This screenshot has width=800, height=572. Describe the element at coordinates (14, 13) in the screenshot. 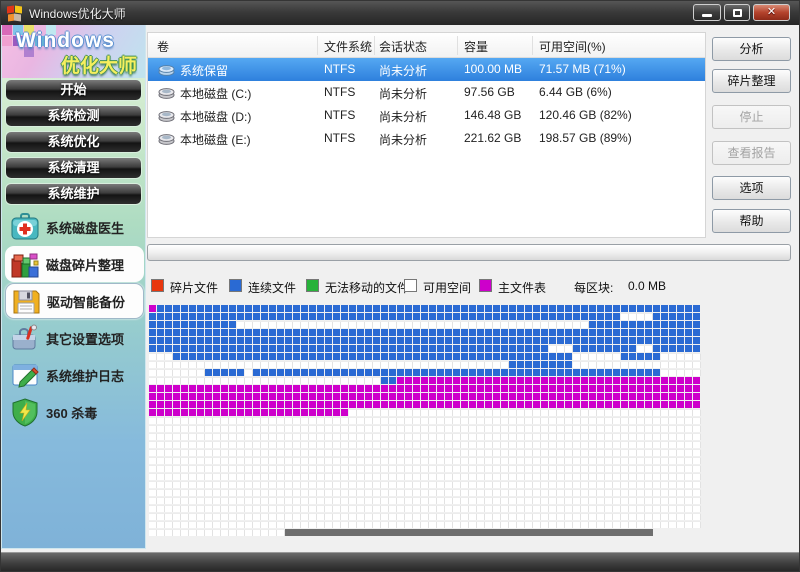

I see `app-logo-icon` at that location.